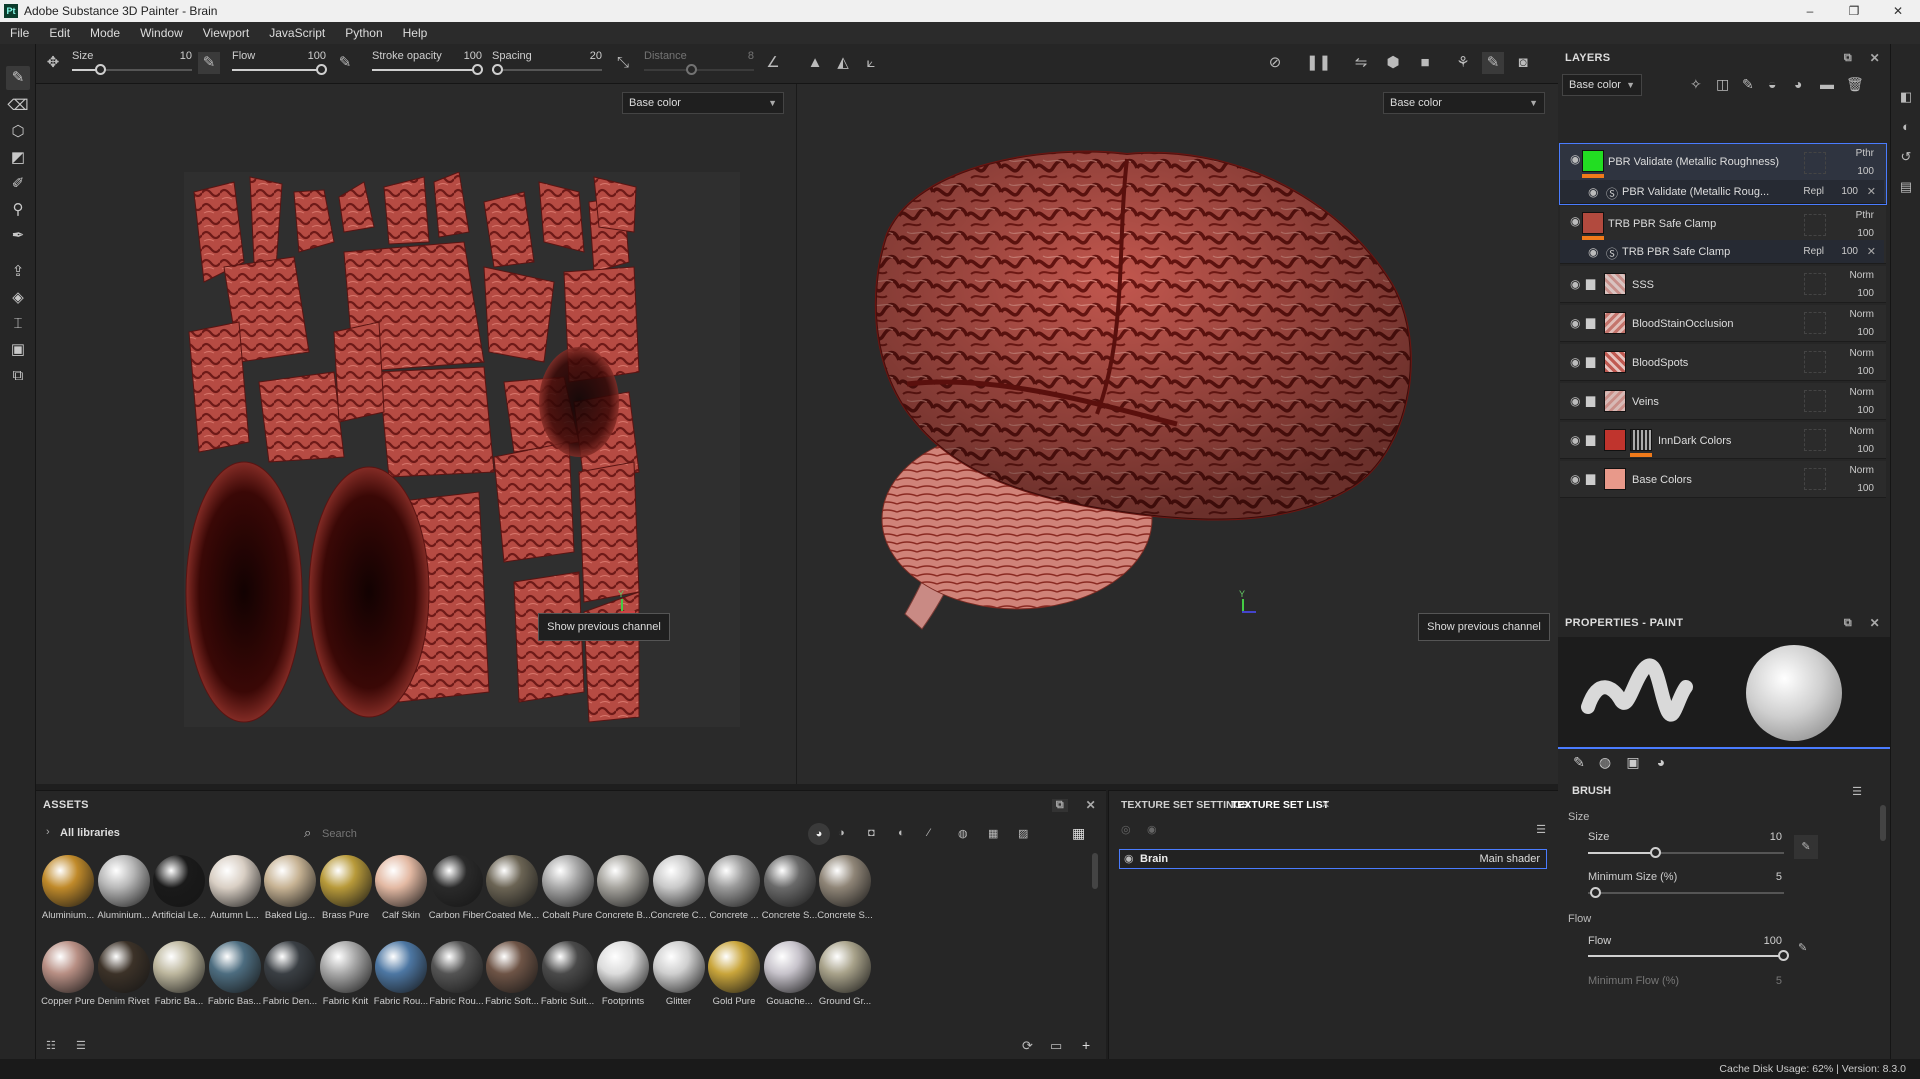 Image resolution: width=1920 pixels, height=1079 pixels. Describe the element at coordinates (1906, 157) in the screenshot. I see `history-icon: ↺` at that location.